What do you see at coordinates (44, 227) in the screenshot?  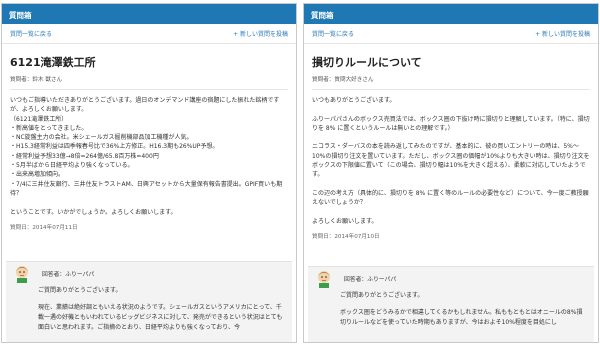 I see `question-date: 質問日：2014年07月11日` at bounding box center [44, 227].